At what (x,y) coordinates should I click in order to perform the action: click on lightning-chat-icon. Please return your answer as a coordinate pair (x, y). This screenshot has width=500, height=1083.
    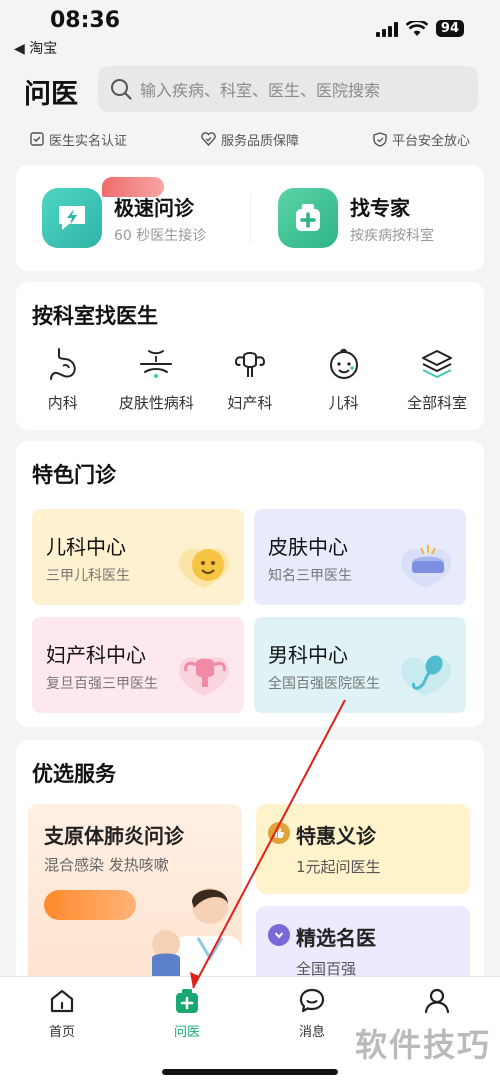
    Looking at the image, I should click on (72, 218).